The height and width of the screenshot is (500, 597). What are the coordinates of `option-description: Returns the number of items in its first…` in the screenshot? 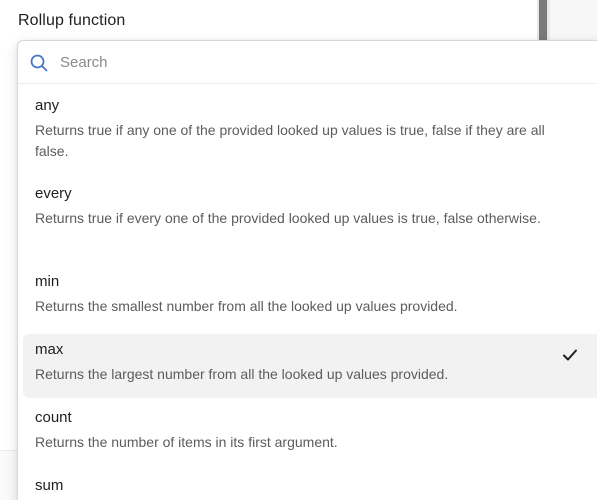 It's located at (186, 442).